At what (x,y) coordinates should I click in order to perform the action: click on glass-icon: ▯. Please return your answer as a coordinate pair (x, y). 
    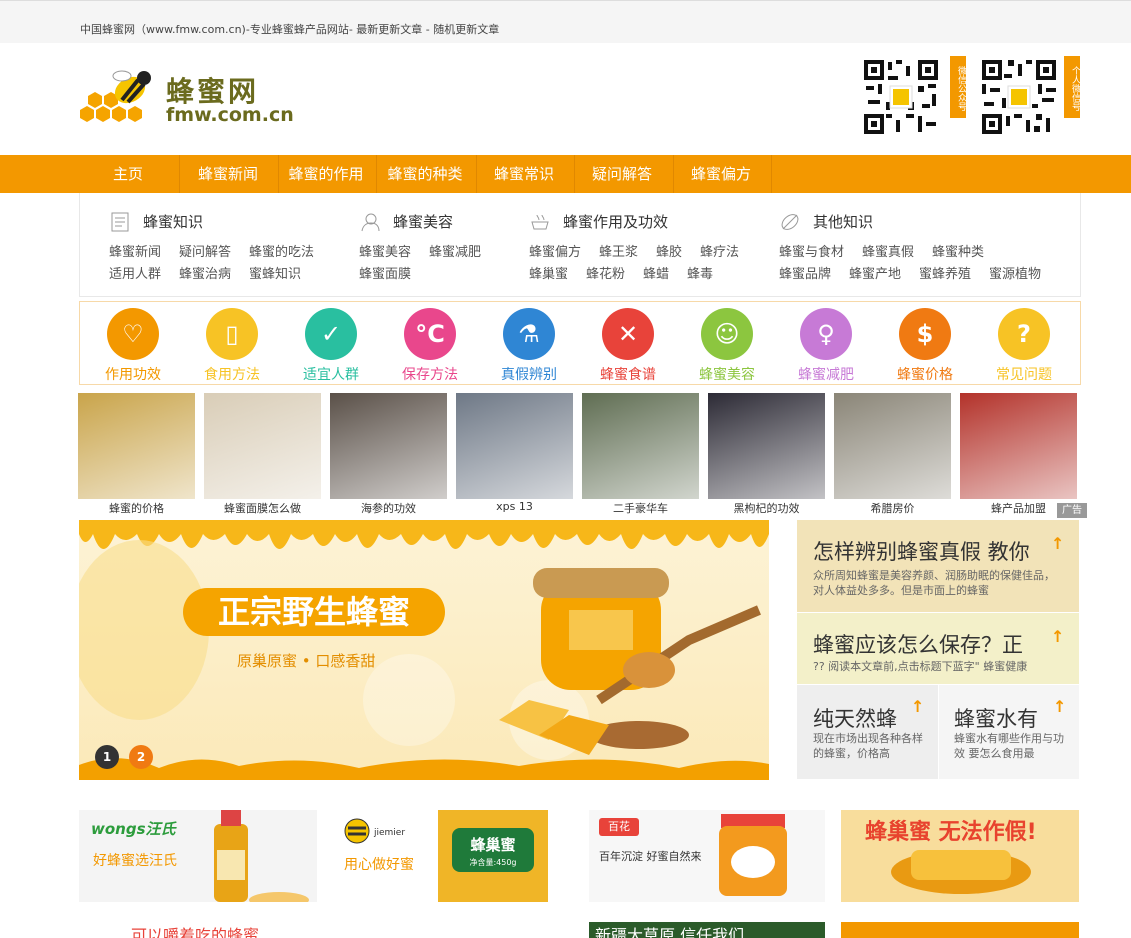
    Looking at the image, I should click on (232, 334).